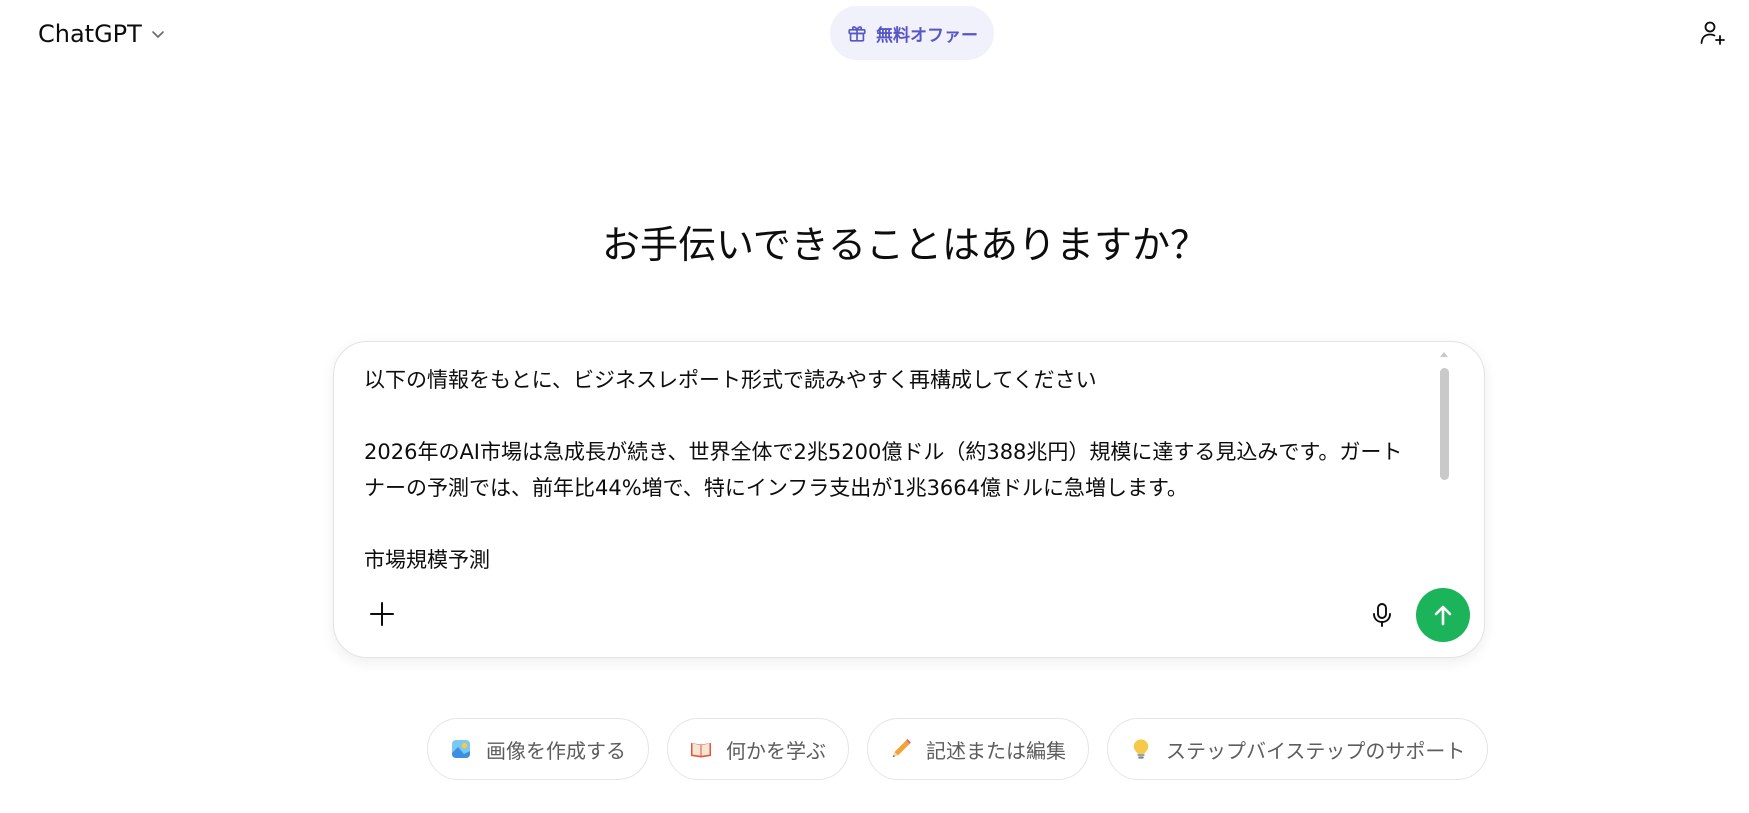  I want to click on add-user-button, so click(1712, 33).